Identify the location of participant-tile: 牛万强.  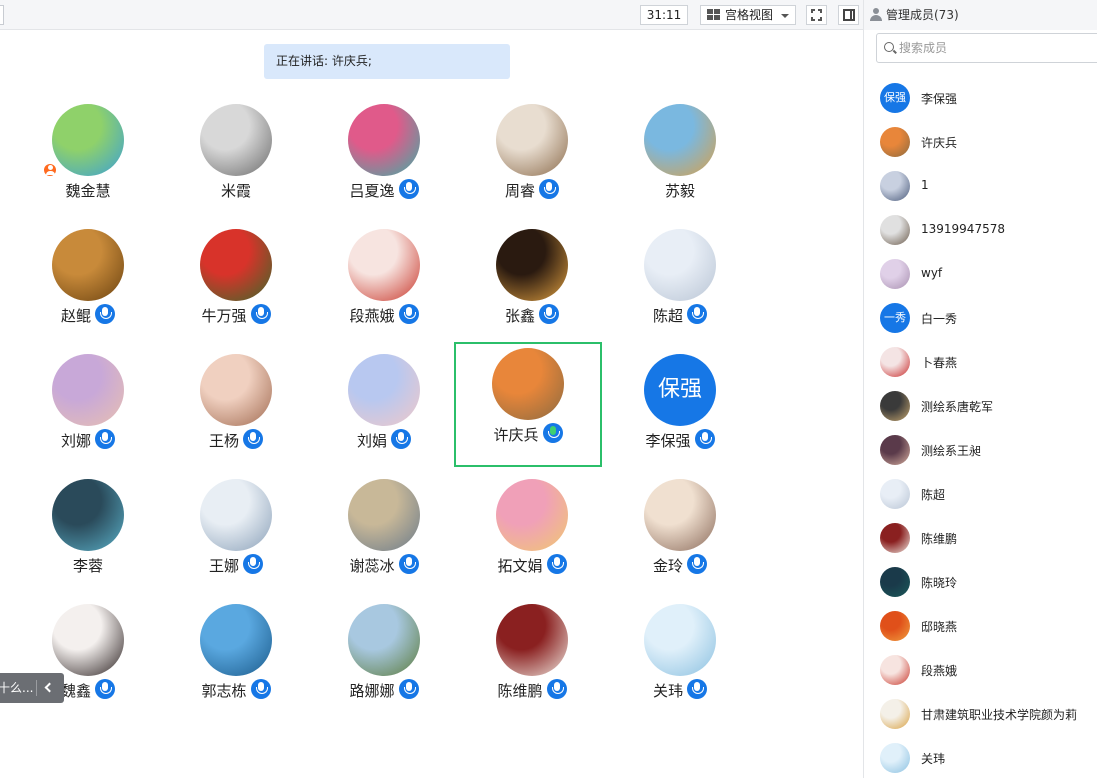
(236, 283).